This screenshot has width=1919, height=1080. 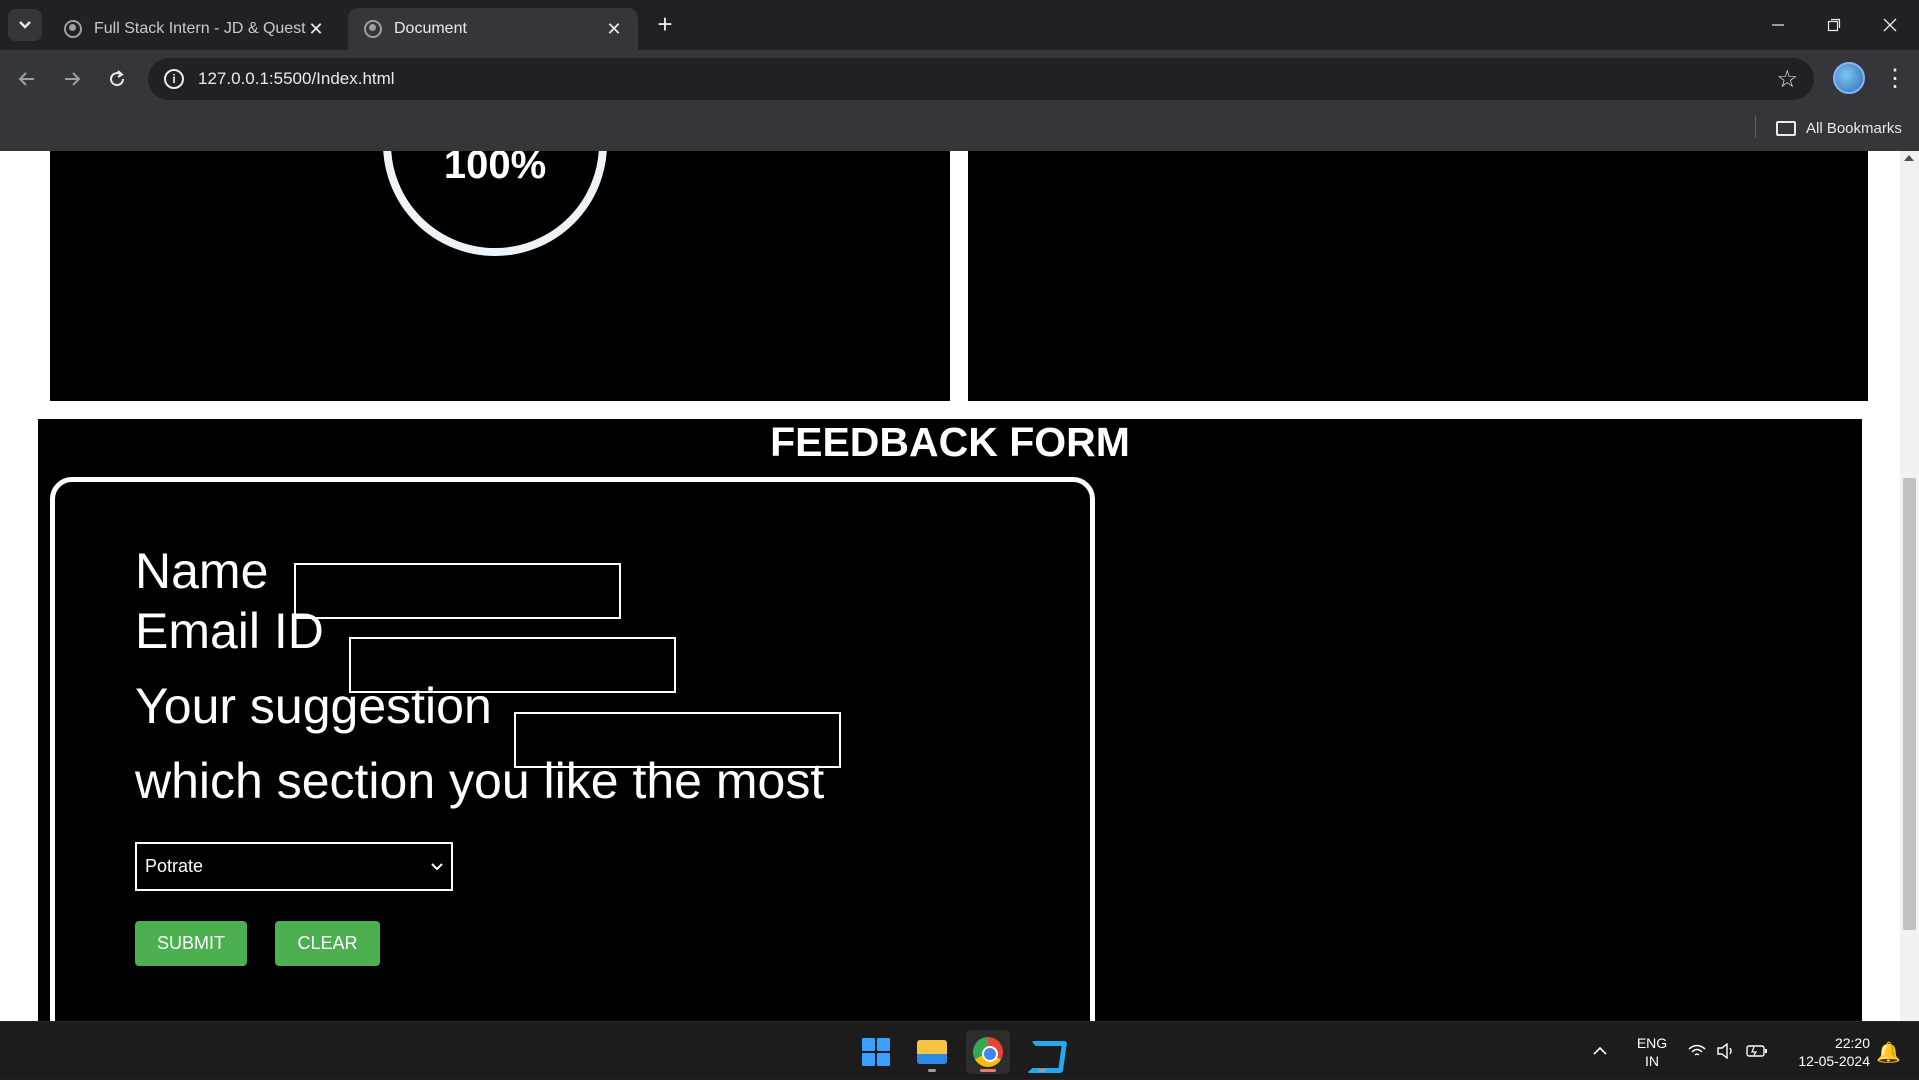 I want to click on progress-panel: 100%, so click(x=500, y=276).